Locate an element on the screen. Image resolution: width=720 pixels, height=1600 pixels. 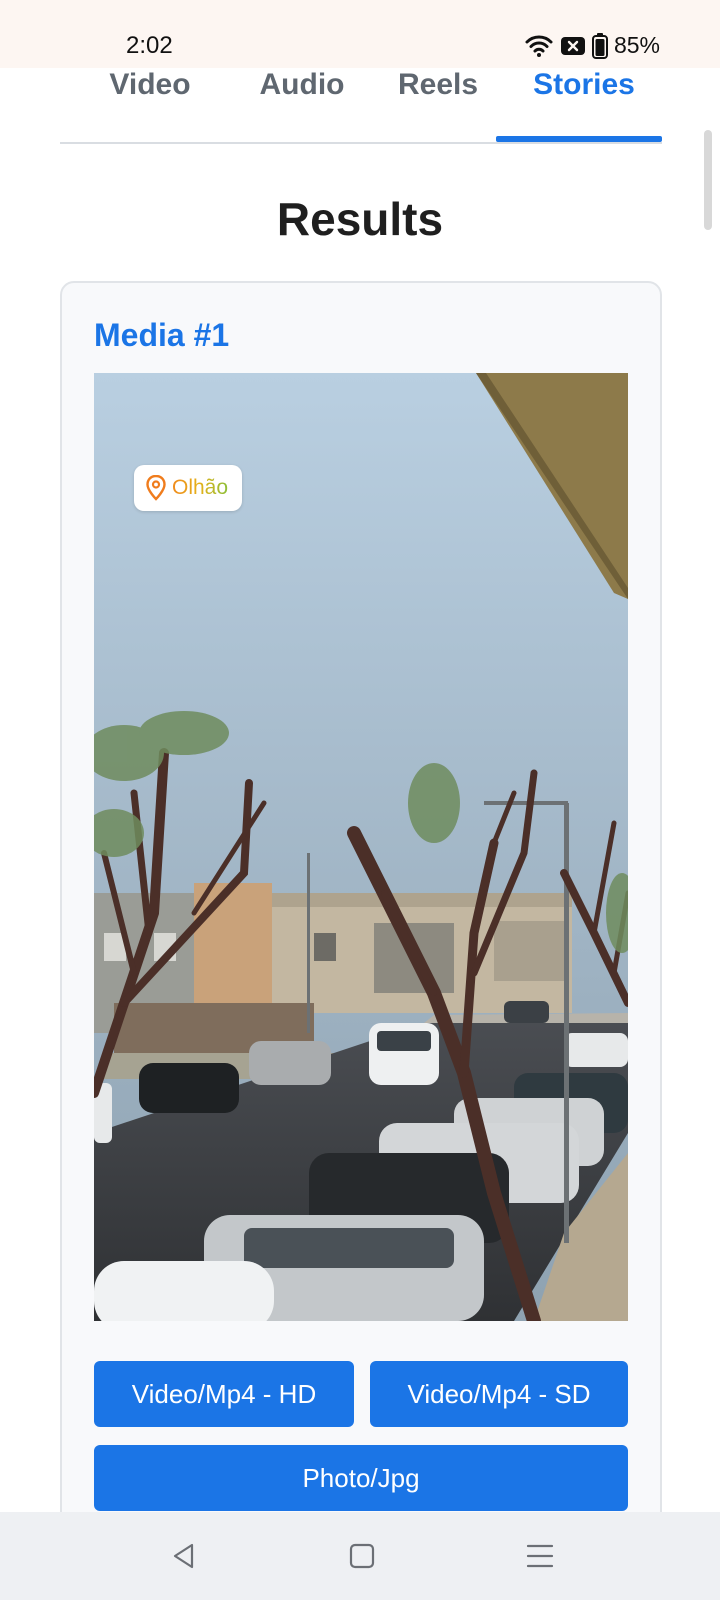
status-bar: 2:02 85% is located at coordinates (360, 34).